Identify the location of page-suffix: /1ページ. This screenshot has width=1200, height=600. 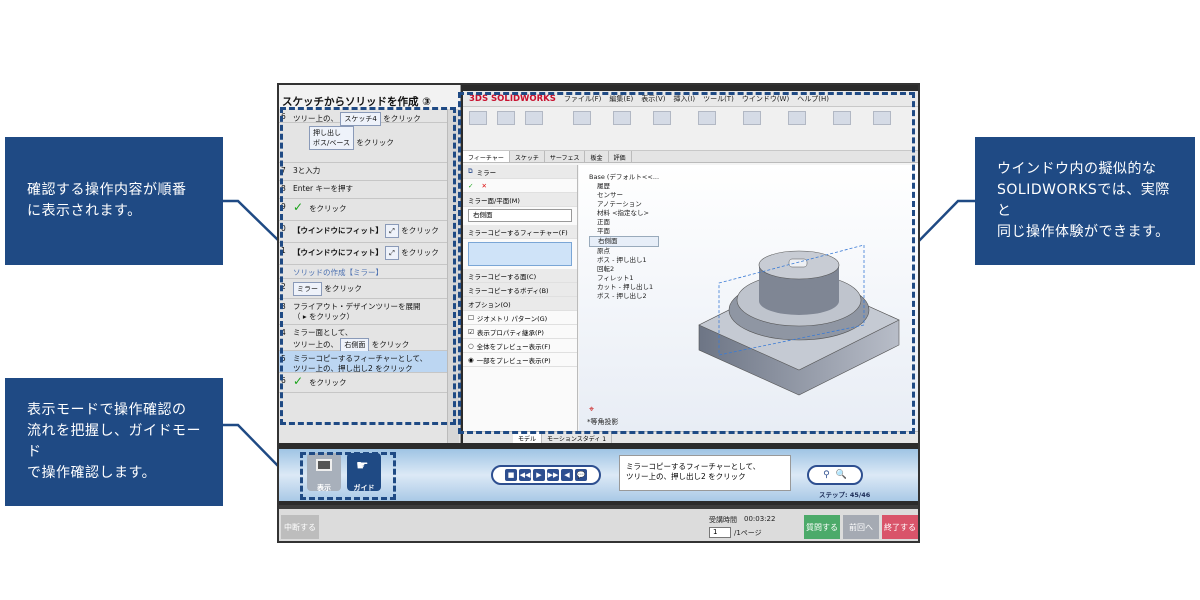
(748, 533).